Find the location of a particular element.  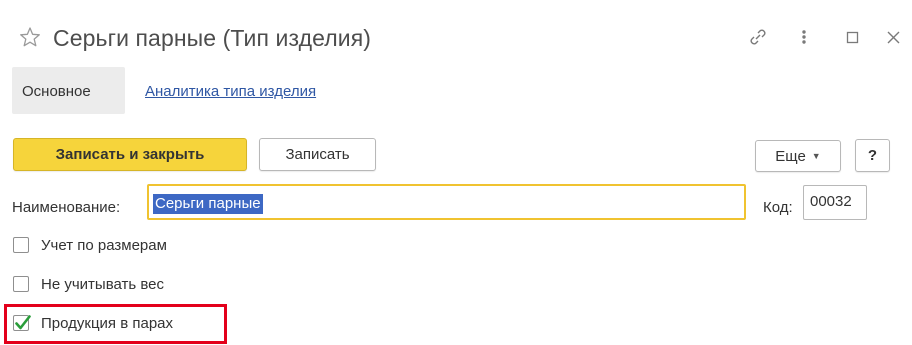

save-button: Записать is located at coordinates (317, 154).